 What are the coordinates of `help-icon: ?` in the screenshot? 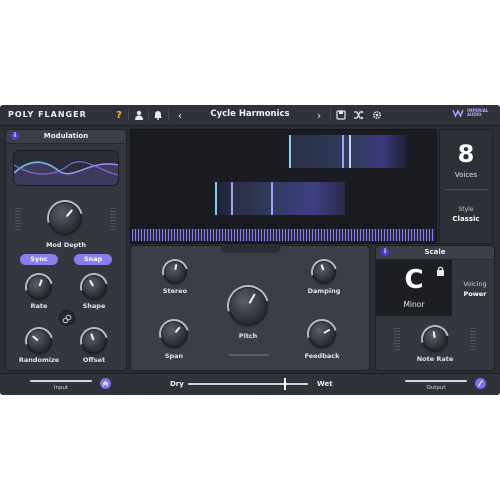 It's located at (119, 115).